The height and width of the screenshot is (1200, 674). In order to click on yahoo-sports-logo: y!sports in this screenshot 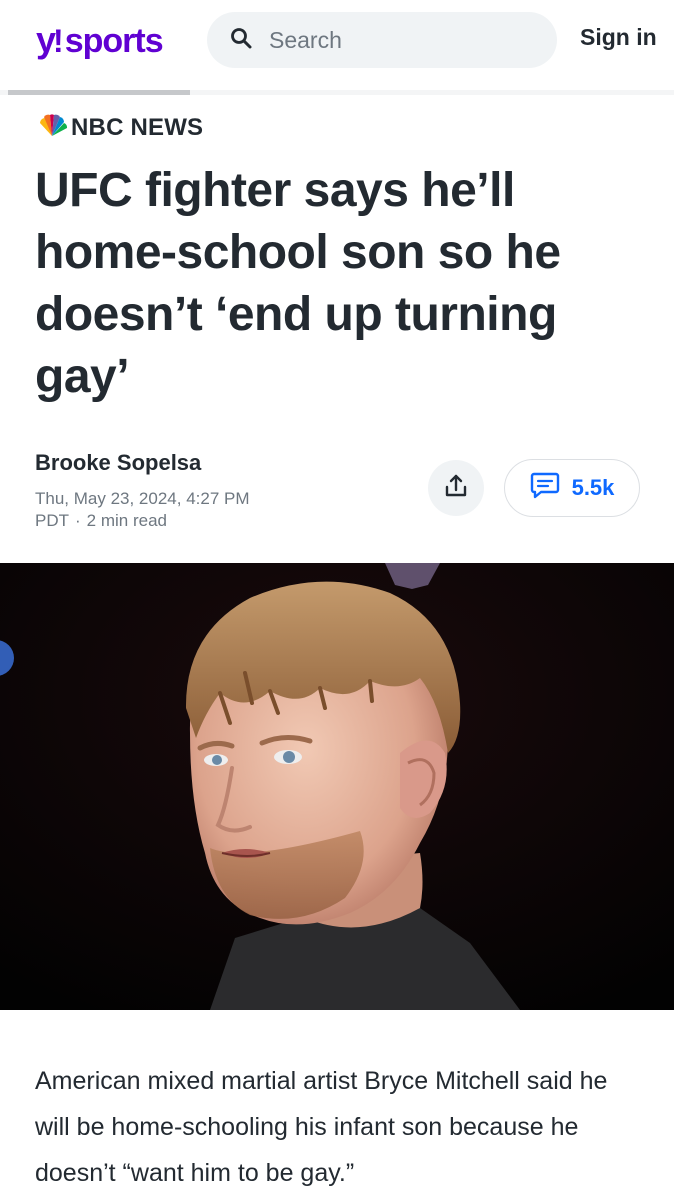, I will do `click(100, 42)`.